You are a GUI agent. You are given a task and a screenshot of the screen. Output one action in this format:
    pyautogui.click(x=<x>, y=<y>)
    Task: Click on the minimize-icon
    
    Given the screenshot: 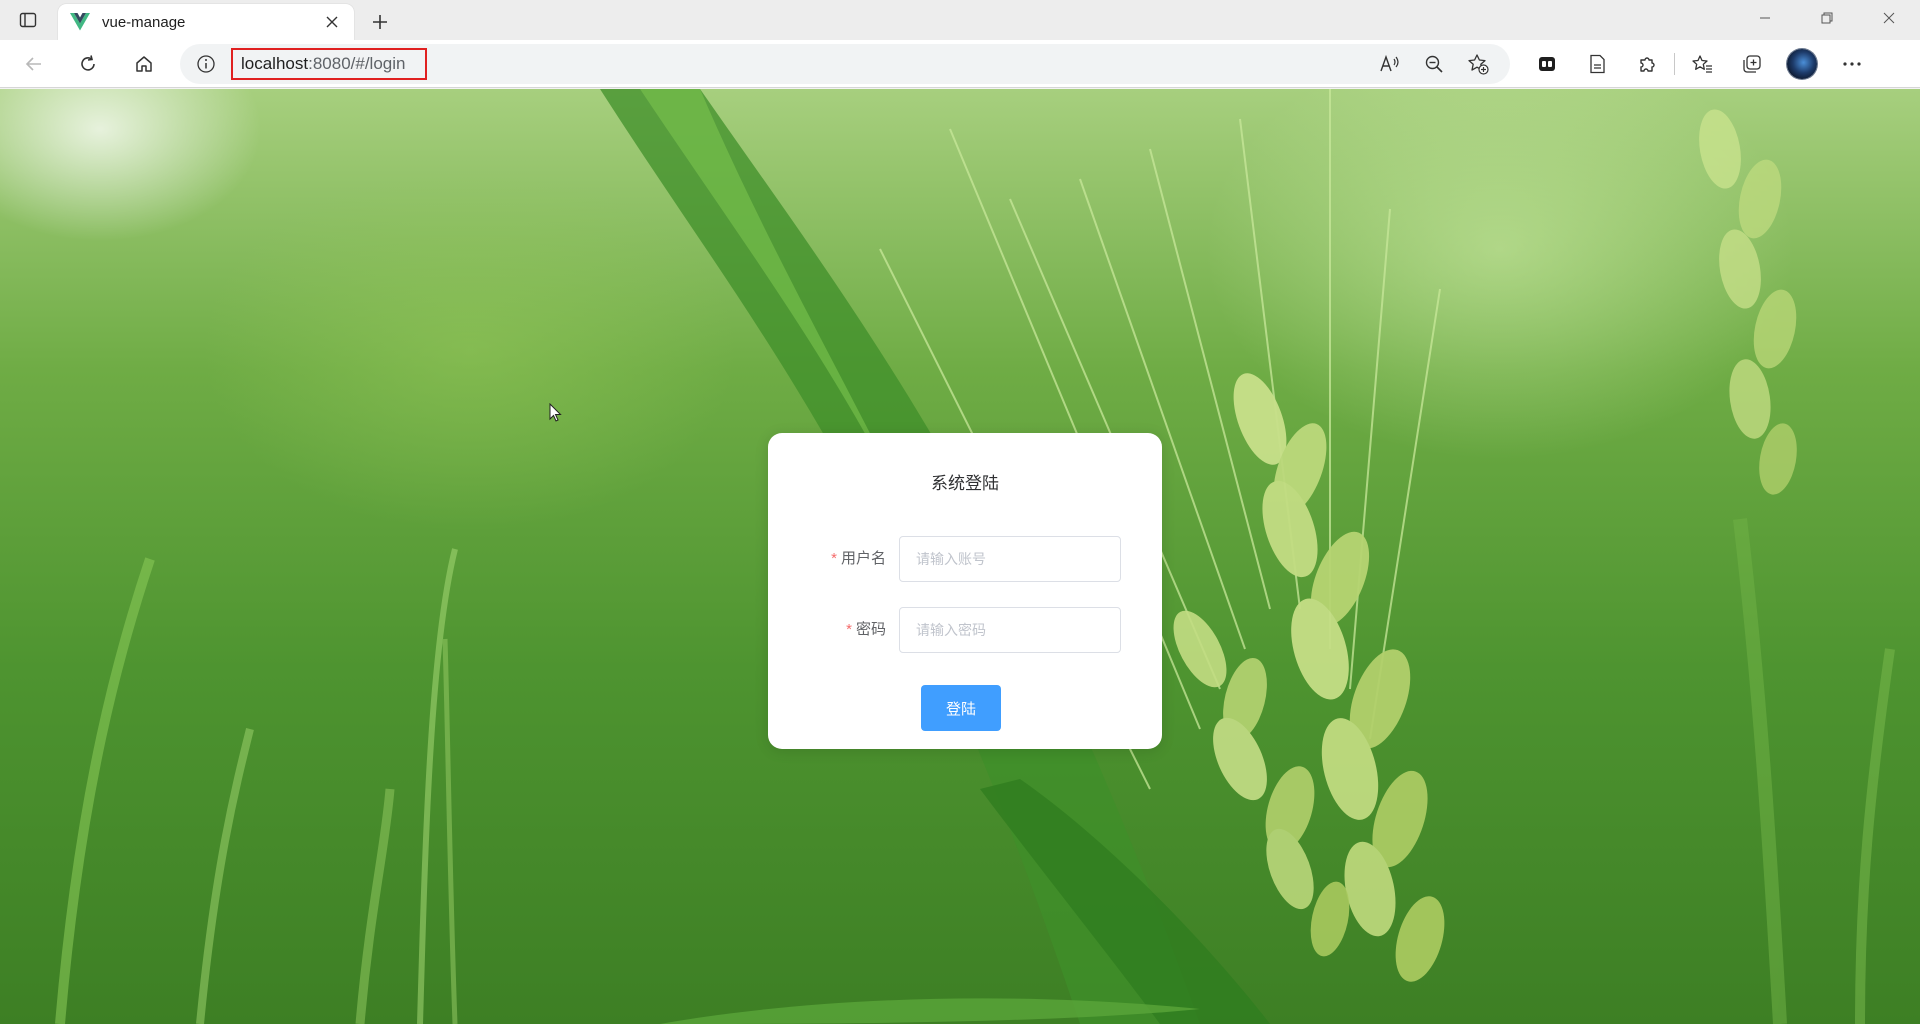 What is the action you would take?
    pyautogui.click(x=1765, y=18)
    